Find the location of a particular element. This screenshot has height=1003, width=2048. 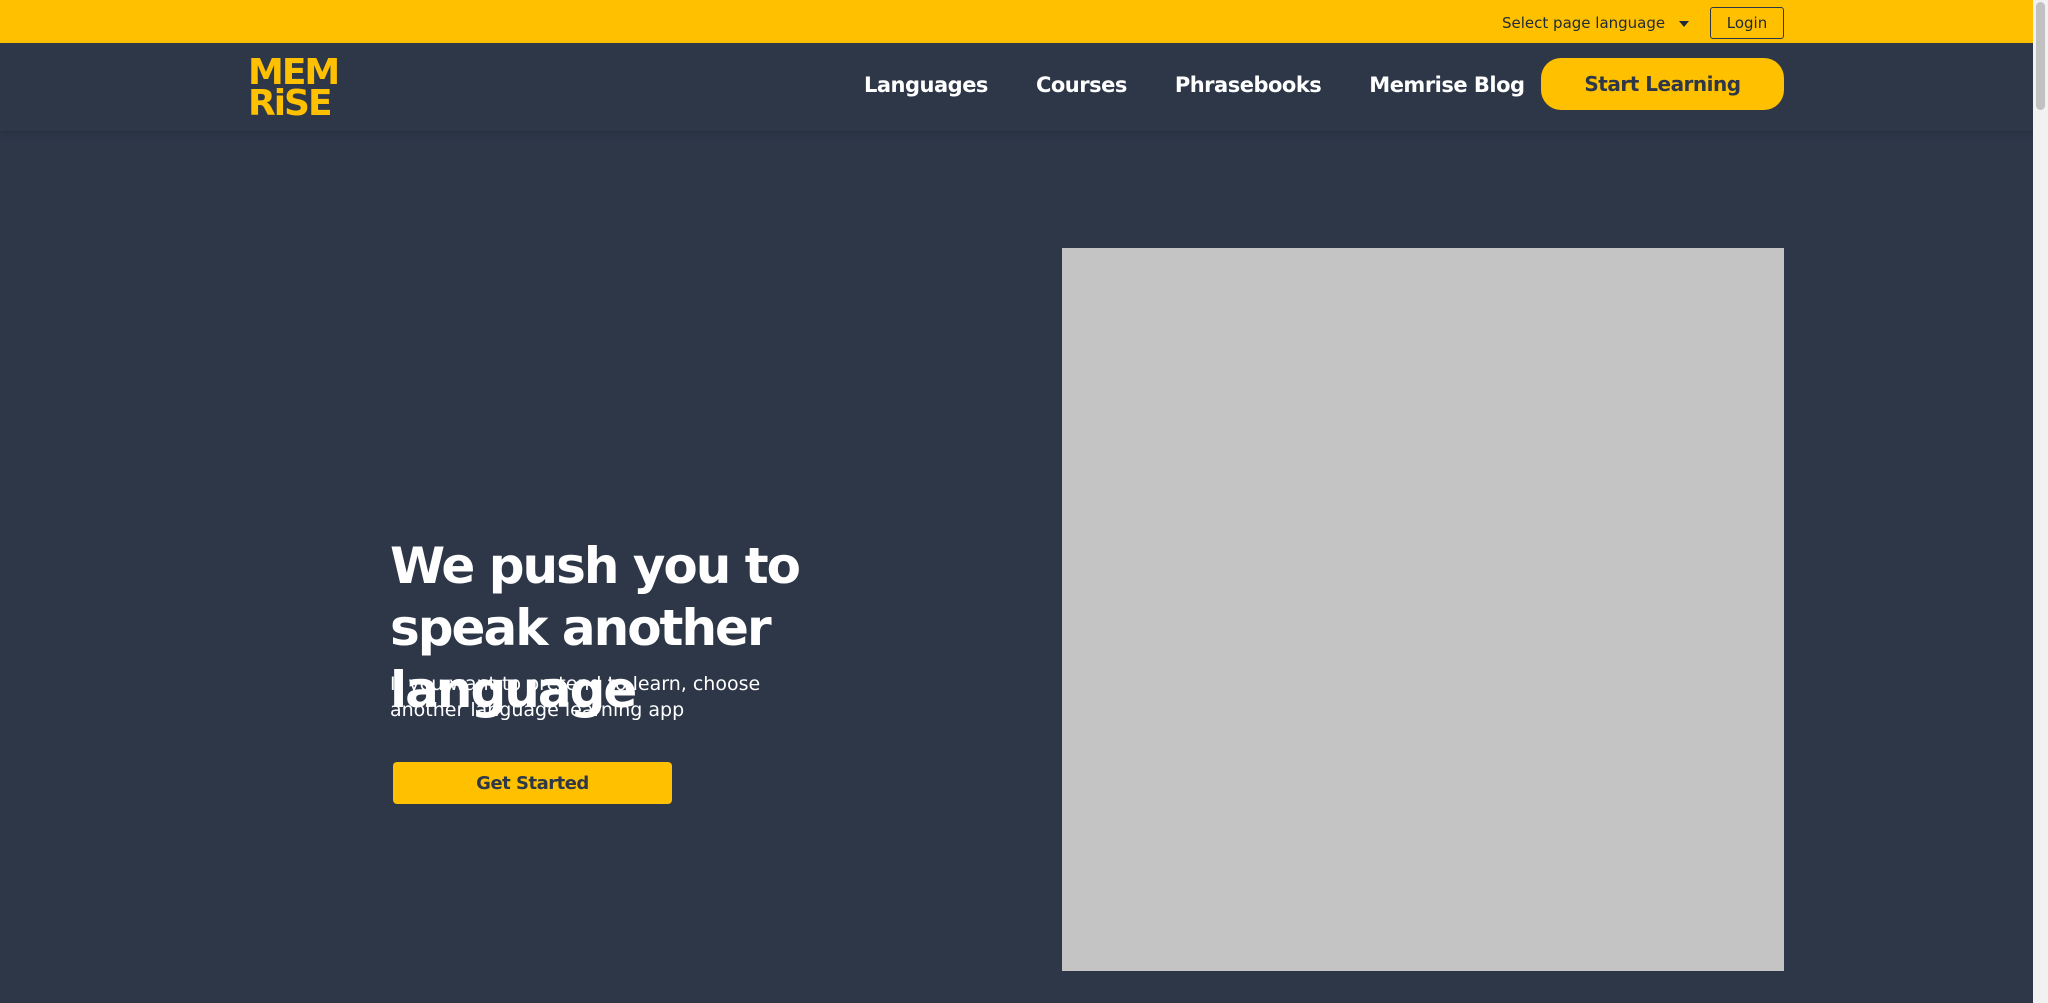

nav-link-languages: Languages is located at coordinates (926, 88).